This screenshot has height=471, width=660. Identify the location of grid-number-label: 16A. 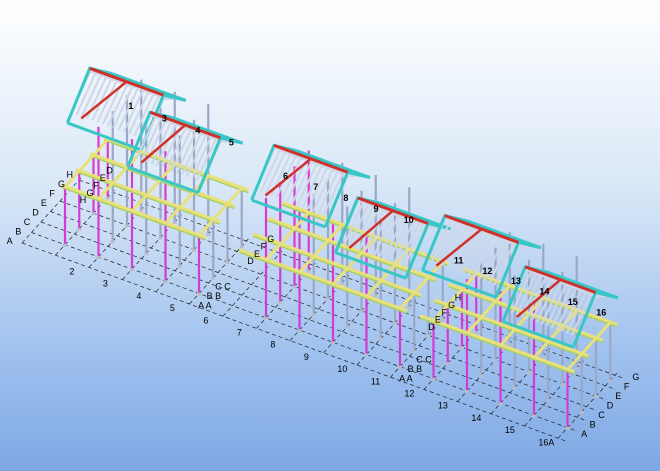
(546, 442).